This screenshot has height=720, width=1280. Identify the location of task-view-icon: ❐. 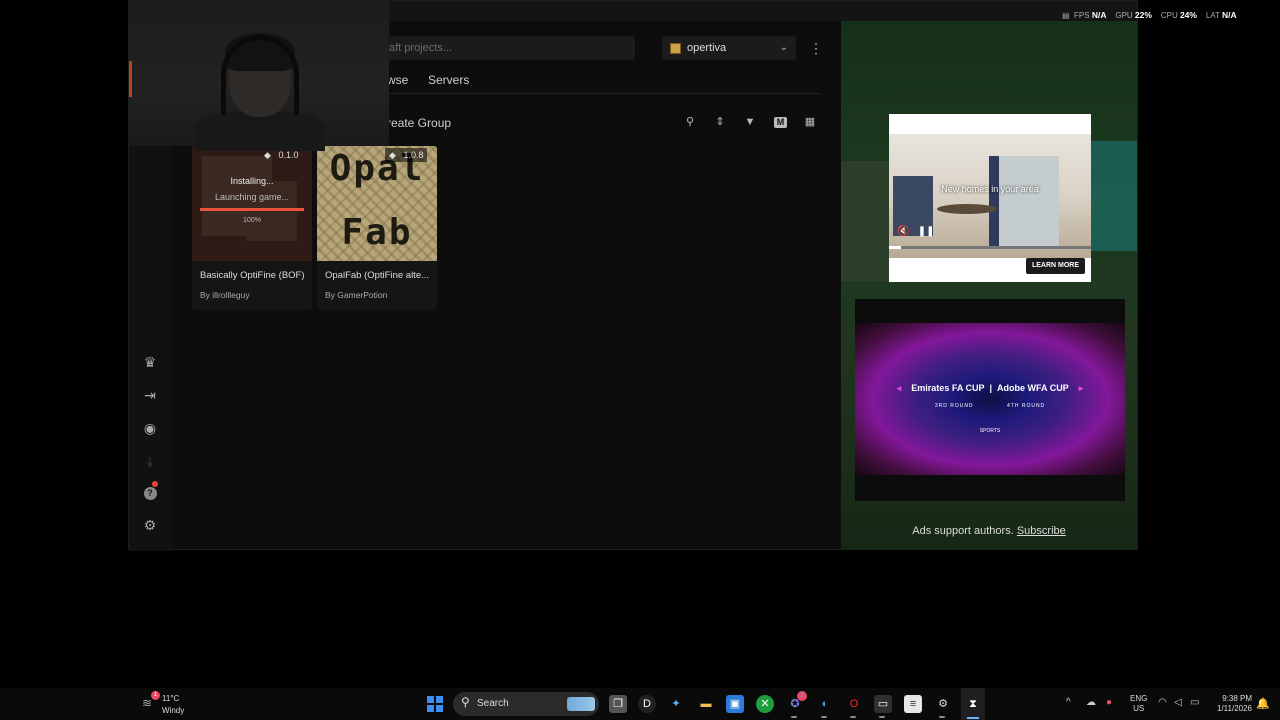
(618, 704).